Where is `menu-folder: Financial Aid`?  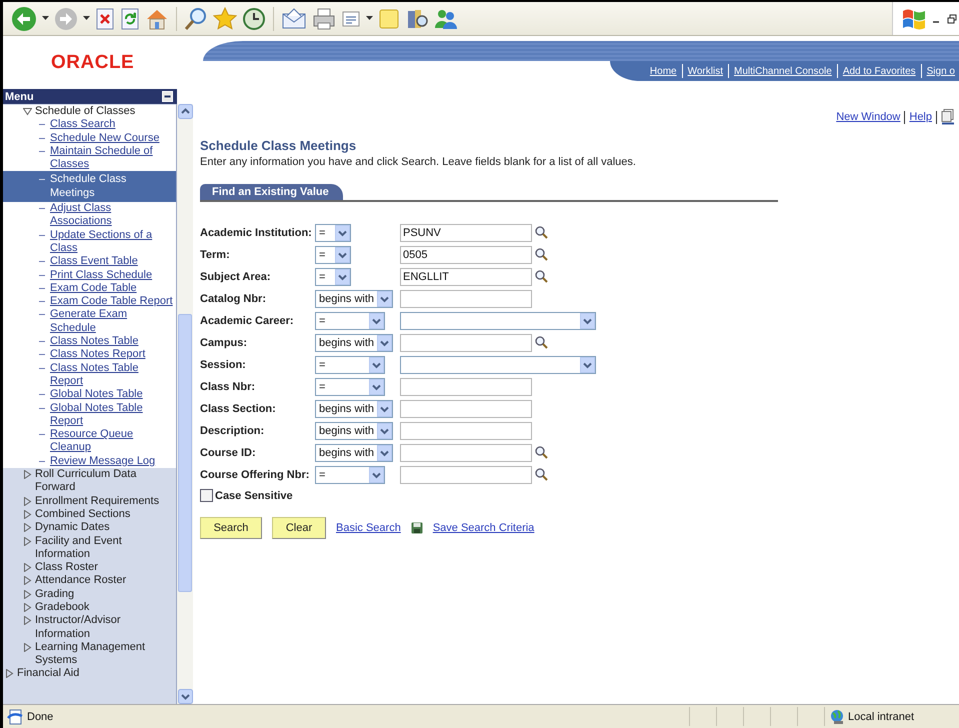
menu-folder: Financial Aid is located at coordinates (48, 674).